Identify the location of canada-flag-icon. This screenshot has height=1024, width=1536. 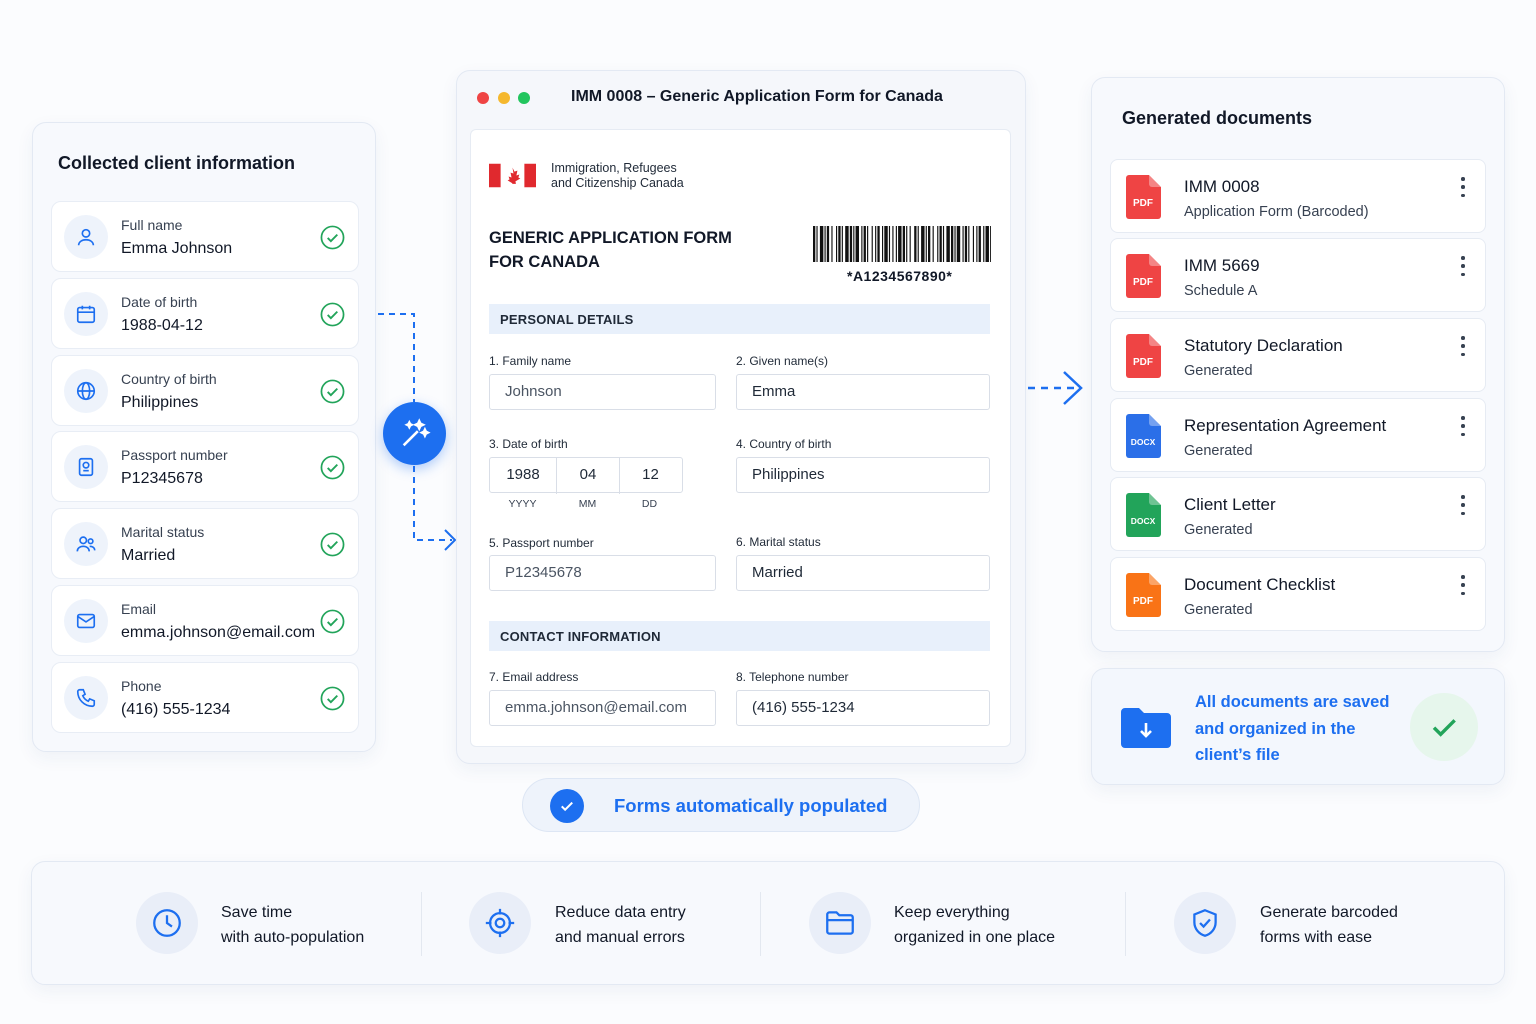
(512, 175).